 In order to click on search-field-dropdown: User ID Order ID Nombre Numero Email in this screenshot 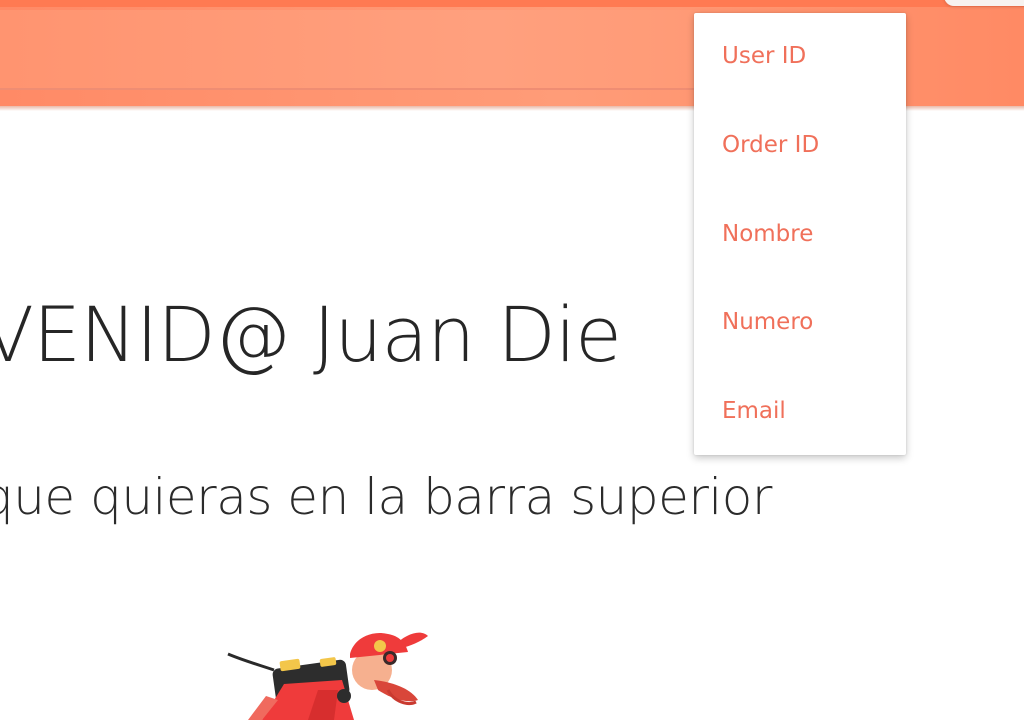, I will do `click(800, 234)`.